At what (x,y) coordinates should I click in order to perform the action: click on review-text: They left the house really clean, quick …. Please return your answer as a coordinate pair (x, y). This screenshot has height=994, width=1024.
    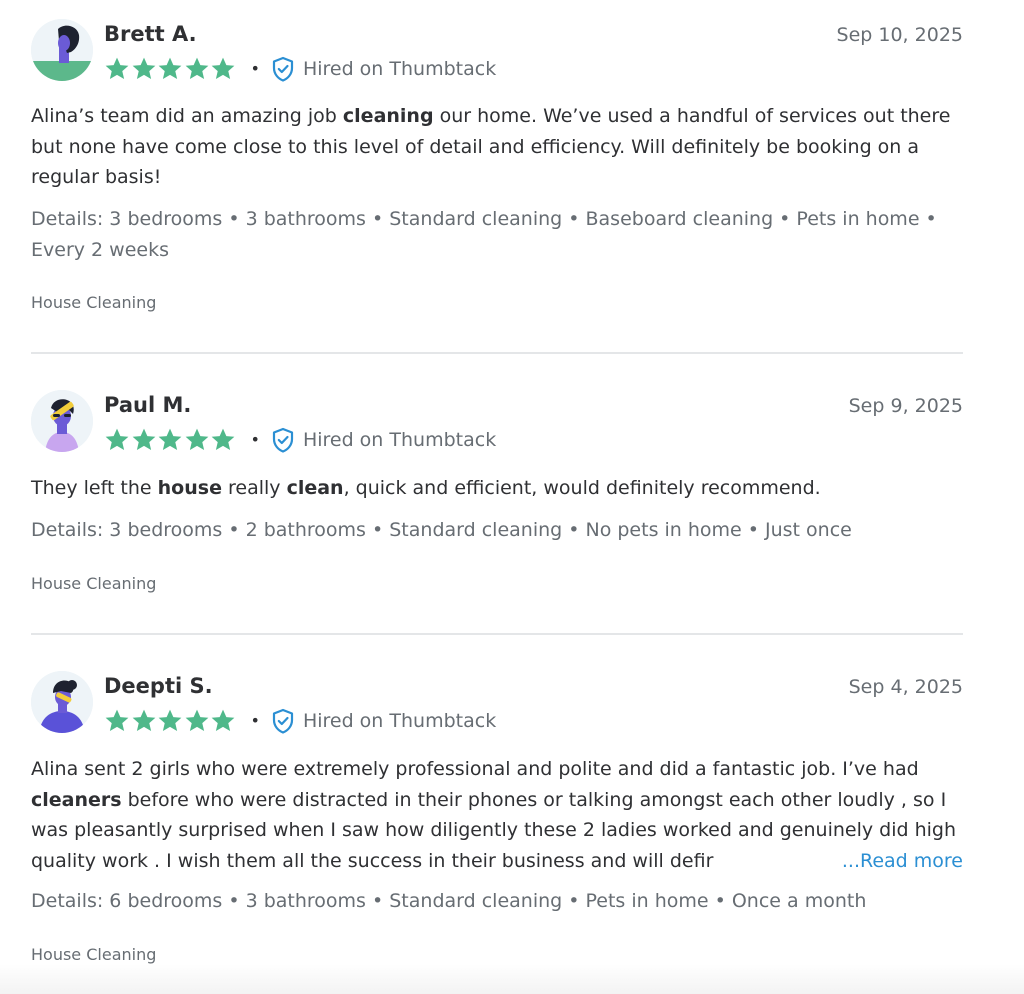
    Looking at the image, I should click on (426, 488).